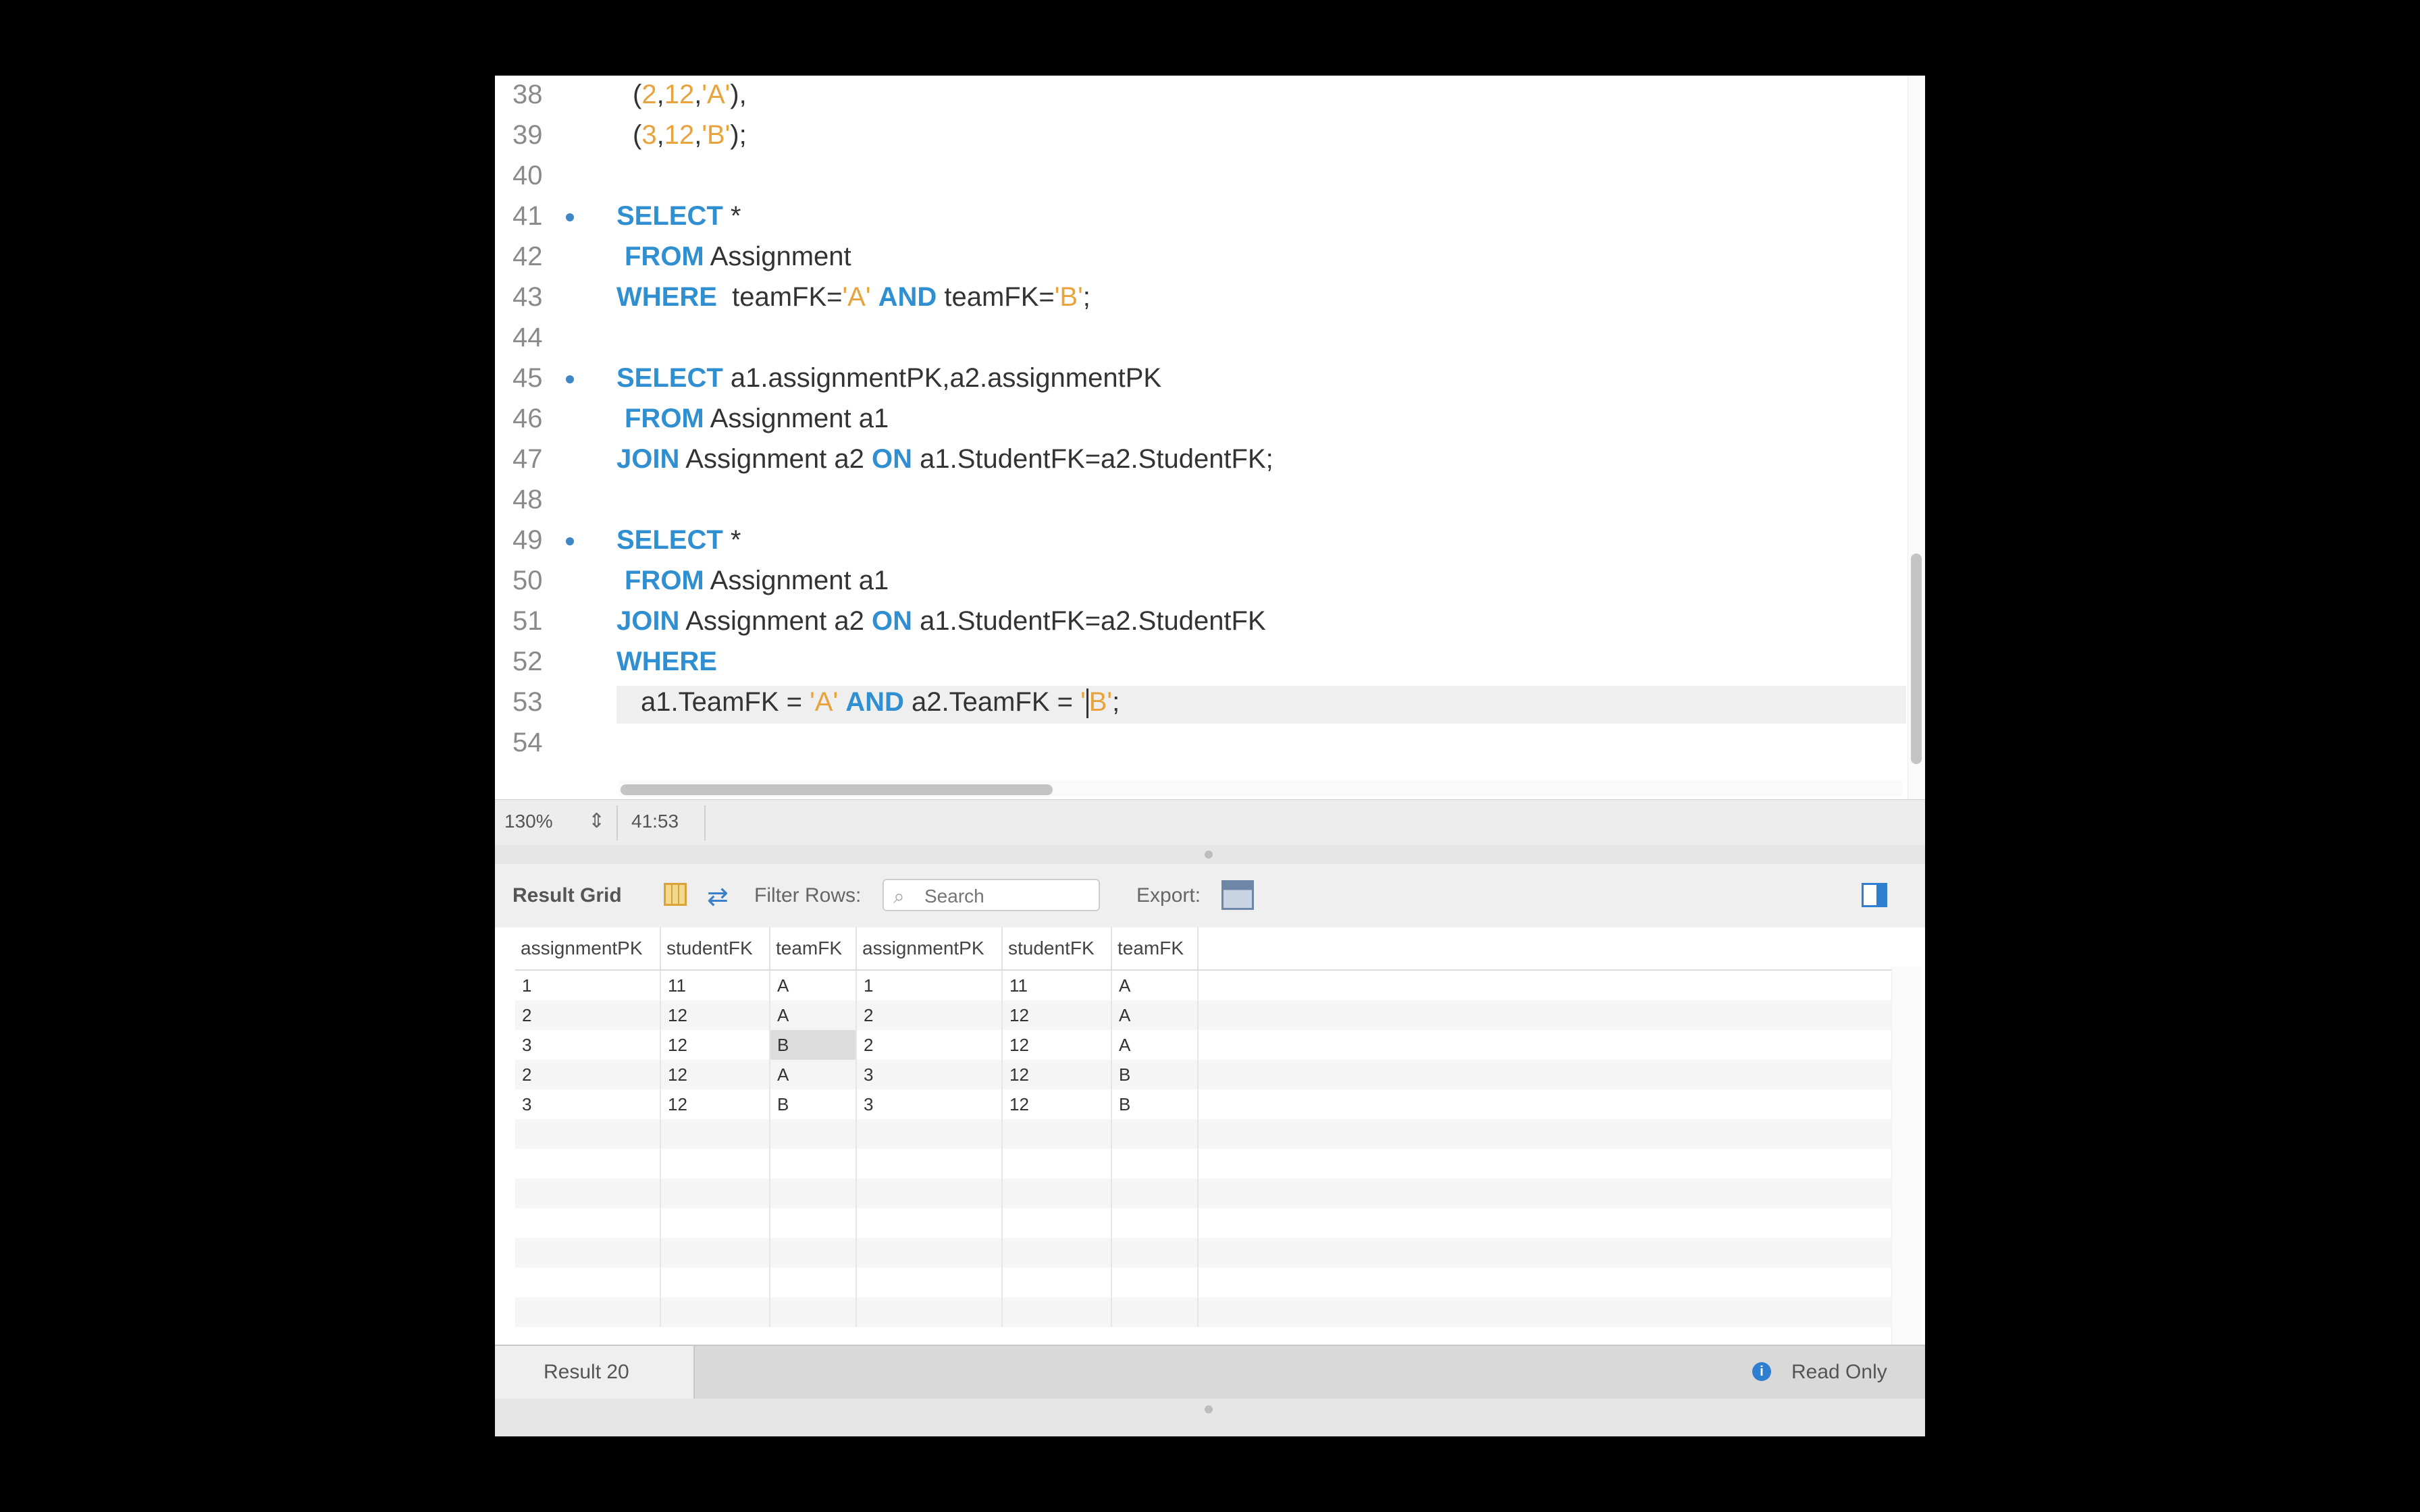 The image size is (2420, 1512). I want to click on code-line: 49 SELECT *, so click(1200, 540).